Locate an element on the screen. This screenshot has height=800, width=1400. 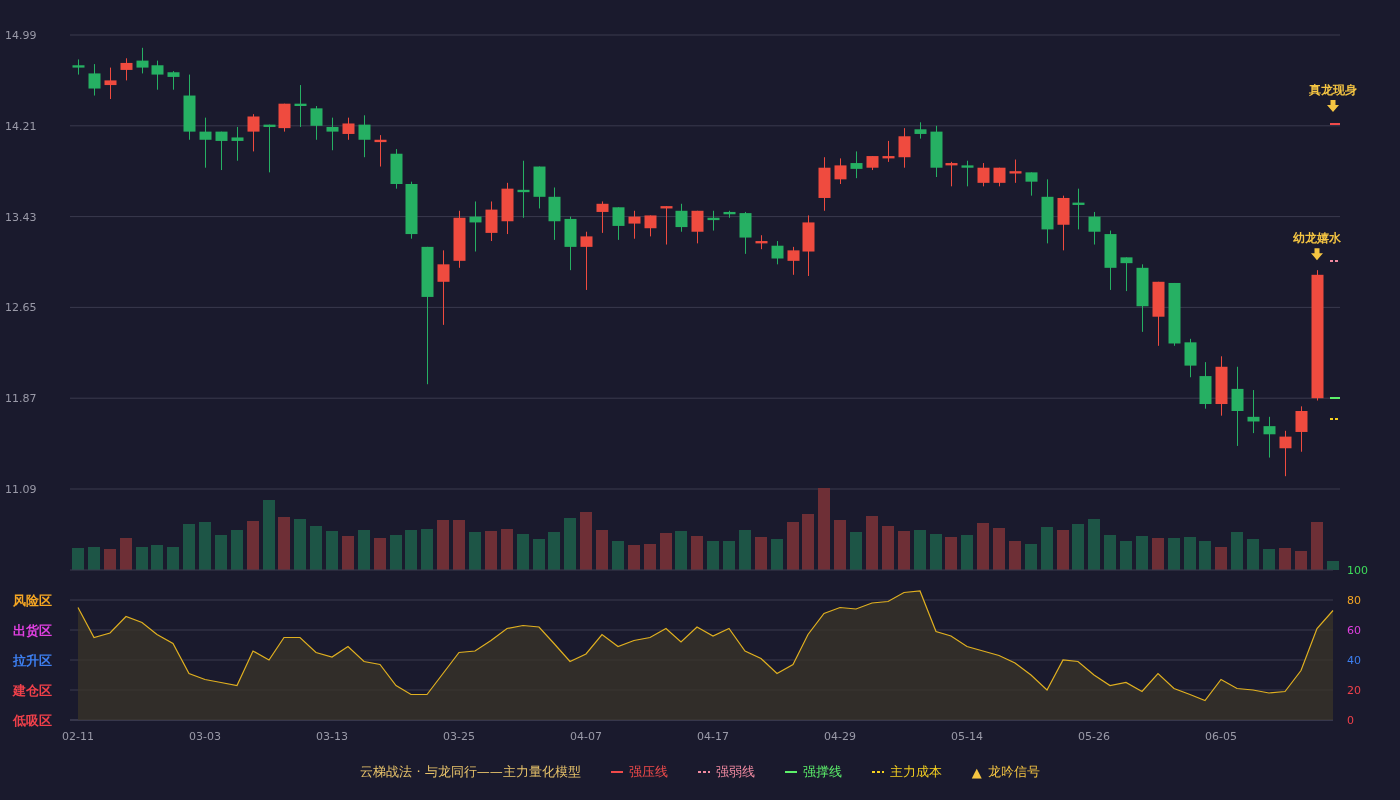
axis-label: 04-17 is located at coordinates (713, 736).